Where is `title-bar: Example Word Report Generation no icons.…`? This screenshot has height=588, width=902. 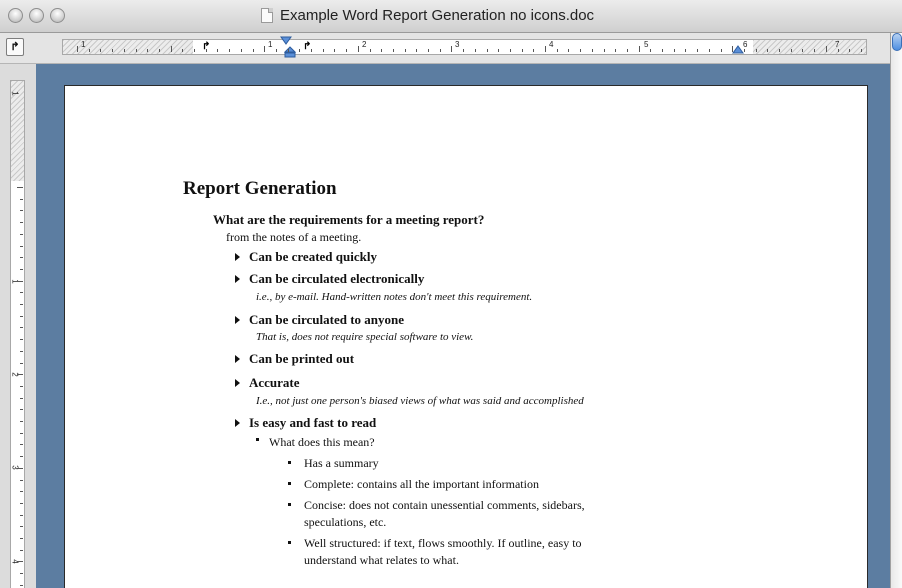 title-bar: Example Word Report Generation no icons.… is located at coordinates (451, 16).